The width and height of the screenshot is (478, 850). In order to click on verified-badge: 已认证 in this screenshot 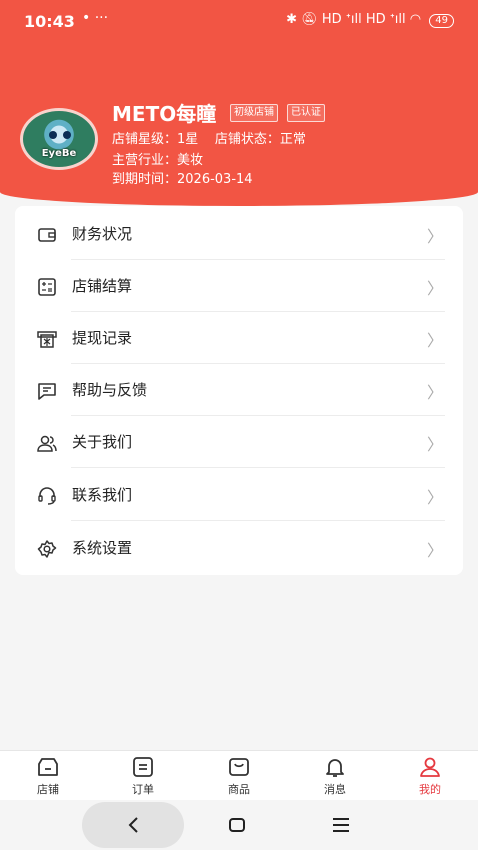, I will do `click(306, 113)`.